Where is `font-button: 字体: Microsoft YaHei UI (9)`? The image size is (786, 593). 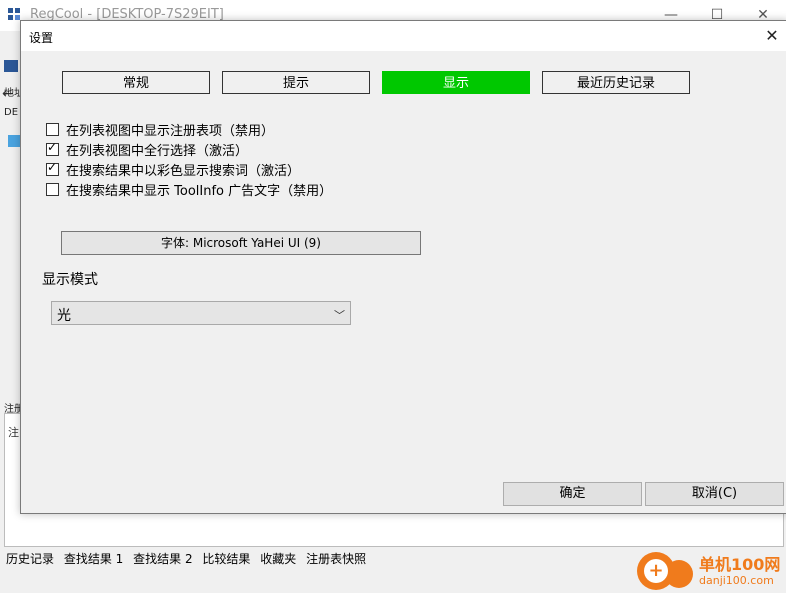 font-button: 字体: Microsoft YaHei UI (9) is located at coordinates (241, 243).